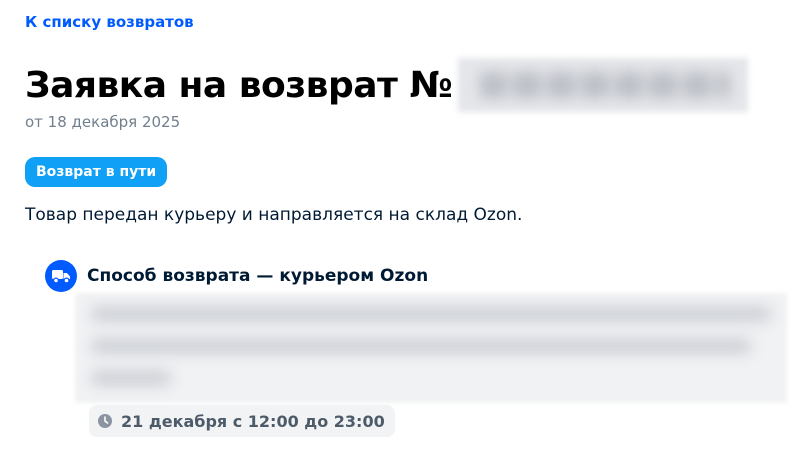 The width and height of the screenshot is (800, 454). I want to click on delivery-window-pill: 21 декабря с 12:00 до 23:00, so click(242, 421).